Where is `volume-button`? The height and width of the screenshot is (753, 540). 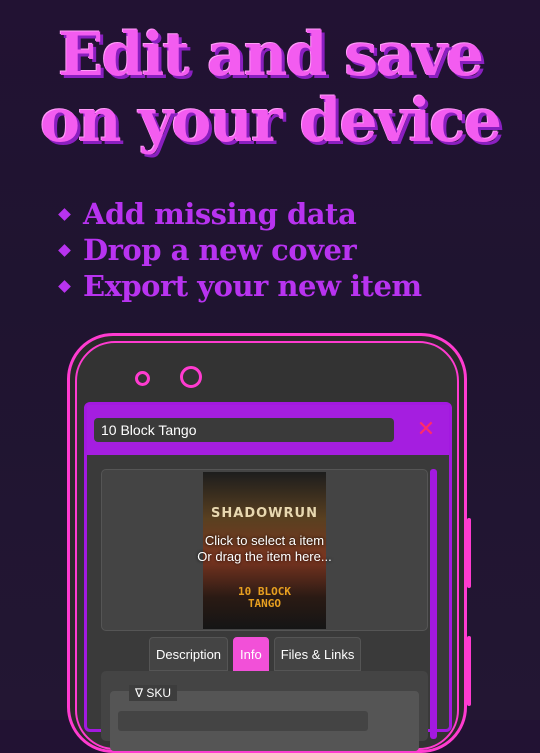
volume-button is located at coordinates (469, 553).